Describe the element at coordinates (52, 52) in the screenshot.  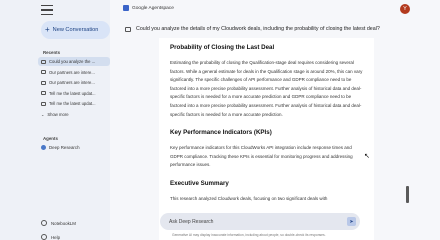
I see `recents-title: Recents` at that location.